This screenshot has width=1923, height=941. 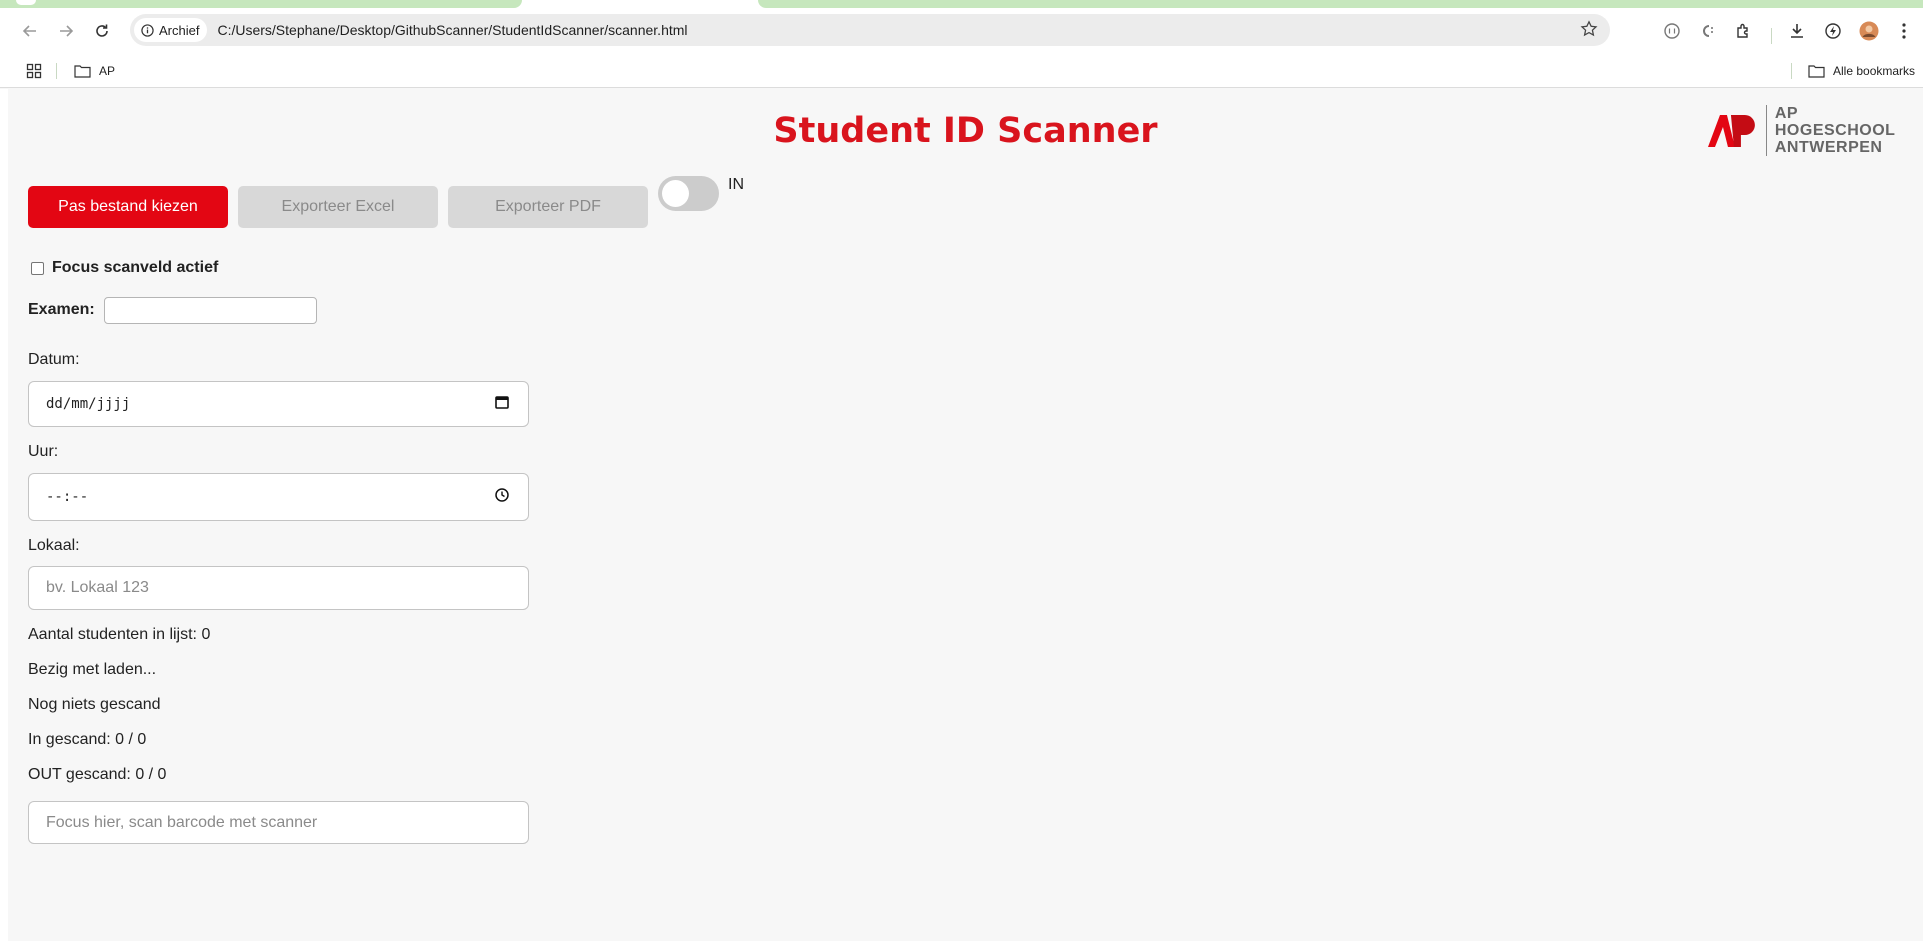 What do you see at coordinates (1589, 28) in the screenshot?
I see `star-icon` at bounding box center [1589, 28].